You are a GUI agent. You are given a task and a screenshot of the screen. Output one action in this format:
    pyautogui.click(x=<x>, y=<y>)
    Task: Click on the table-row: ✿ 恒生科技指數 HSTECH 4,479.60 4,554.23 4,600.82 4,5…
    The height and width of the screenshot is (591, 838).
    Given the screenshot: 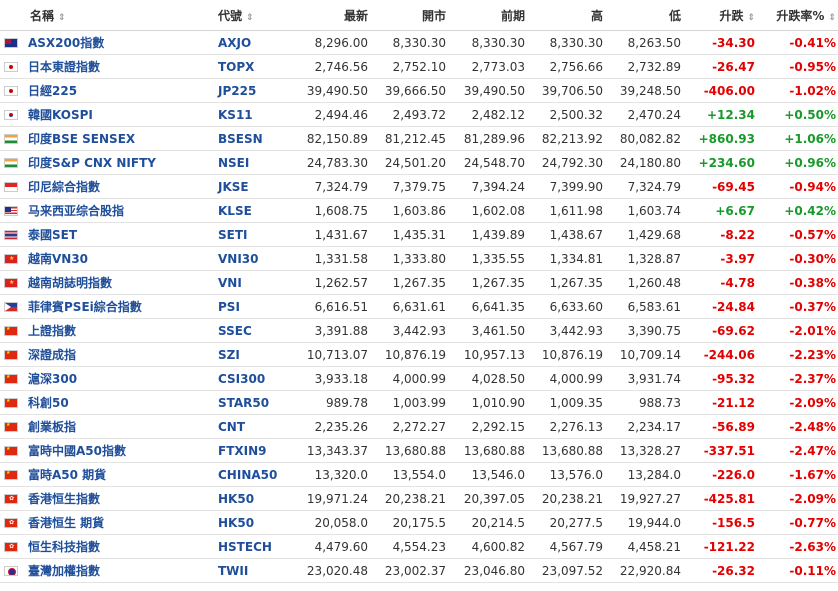 What is the action you would take?
    pyautogui.click(x=419, y=546)
    